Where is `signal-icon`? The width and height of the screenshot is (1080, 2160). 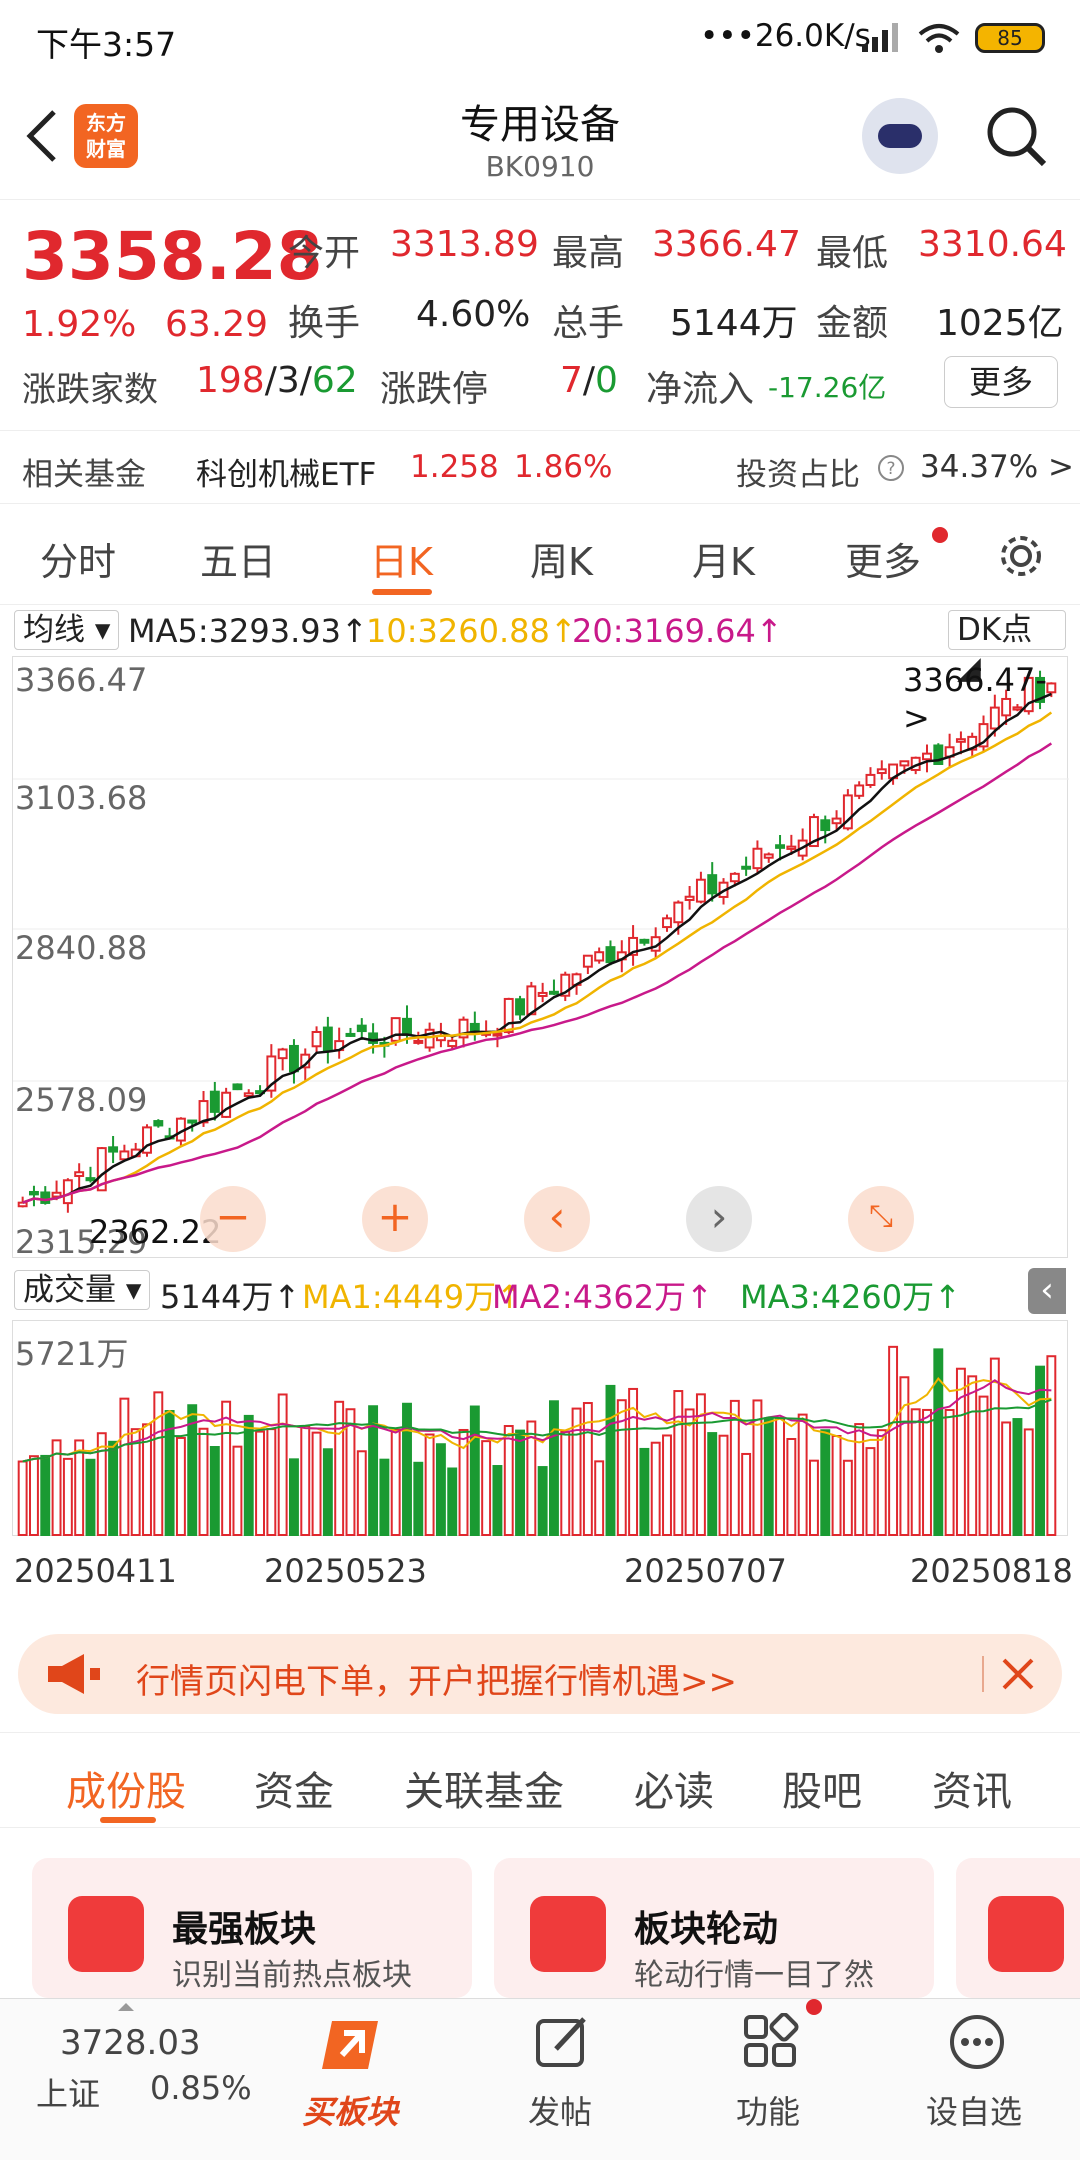 signal-icon is located at coordinates (880, 37).